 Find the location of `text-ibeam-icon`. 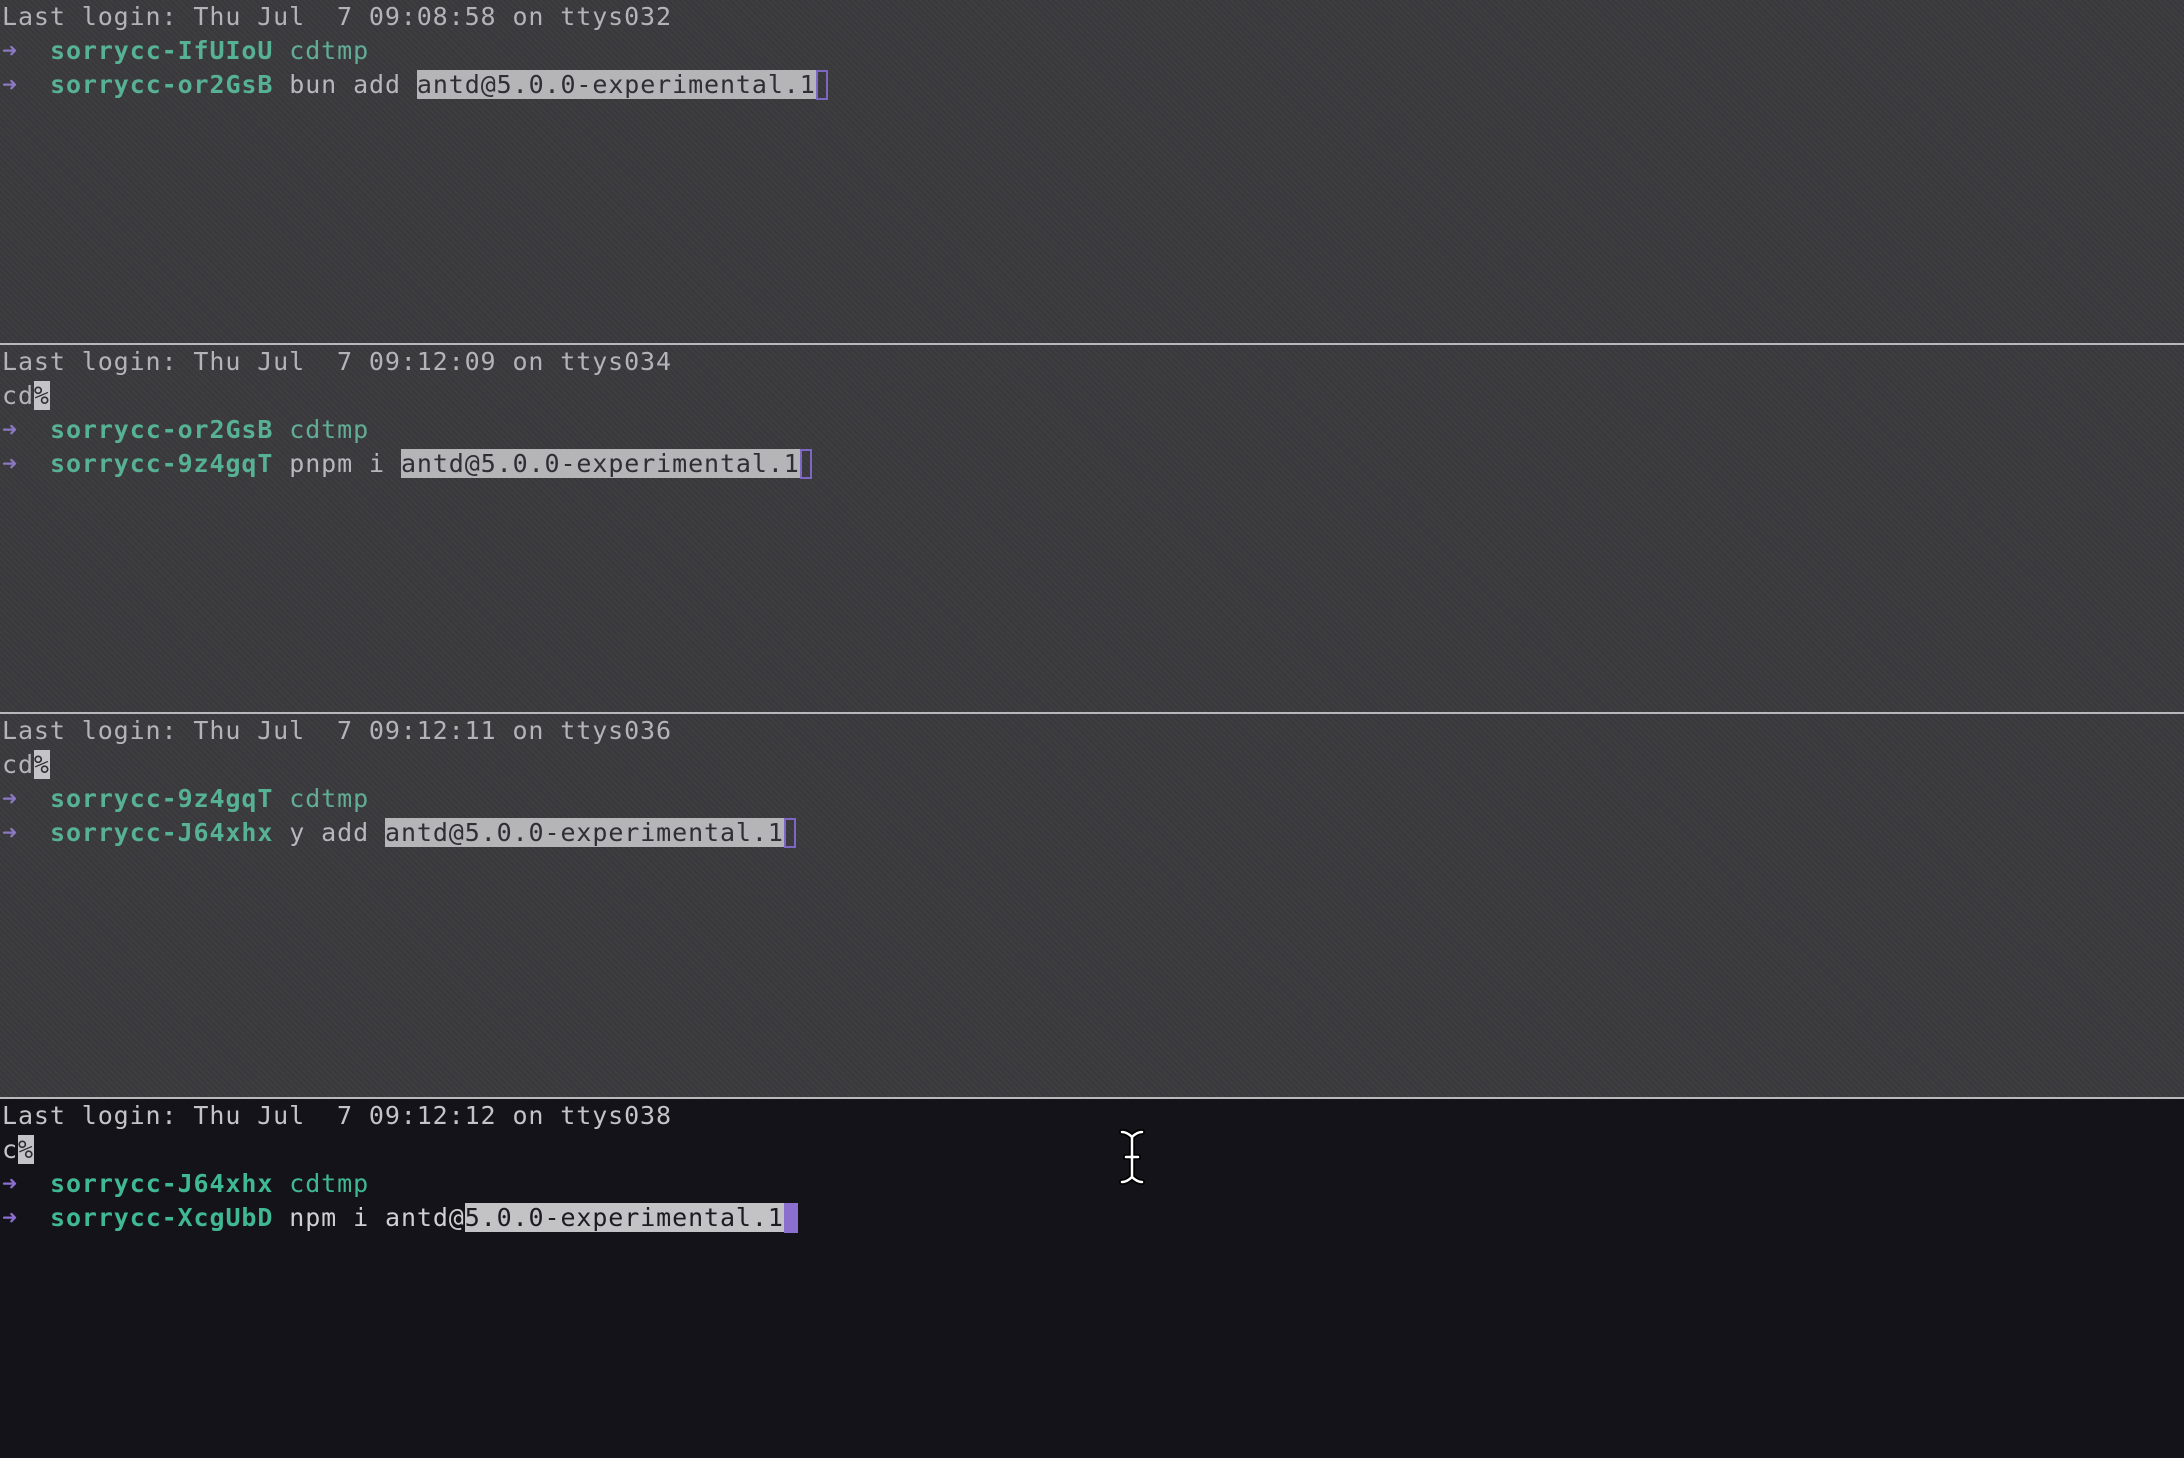

text-ibeam-icon is located at coordinates (1132, 1157).